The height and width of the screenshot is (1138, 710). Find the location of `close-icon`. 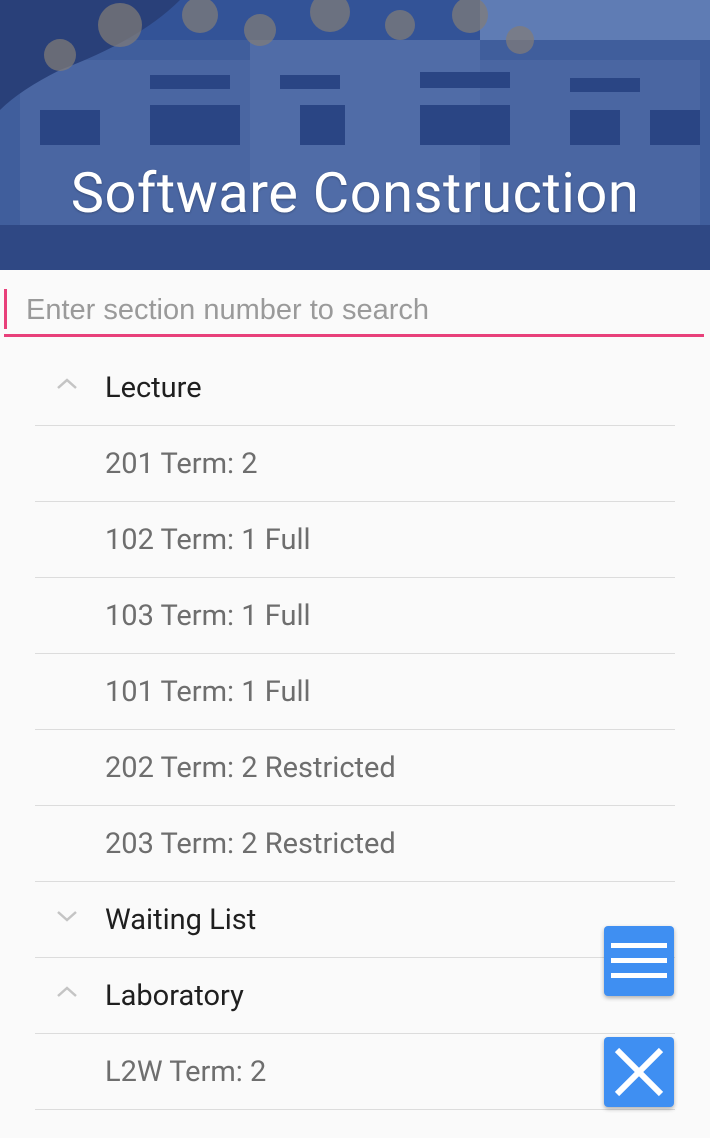

close-icon is located at coordinates (639, 1072).